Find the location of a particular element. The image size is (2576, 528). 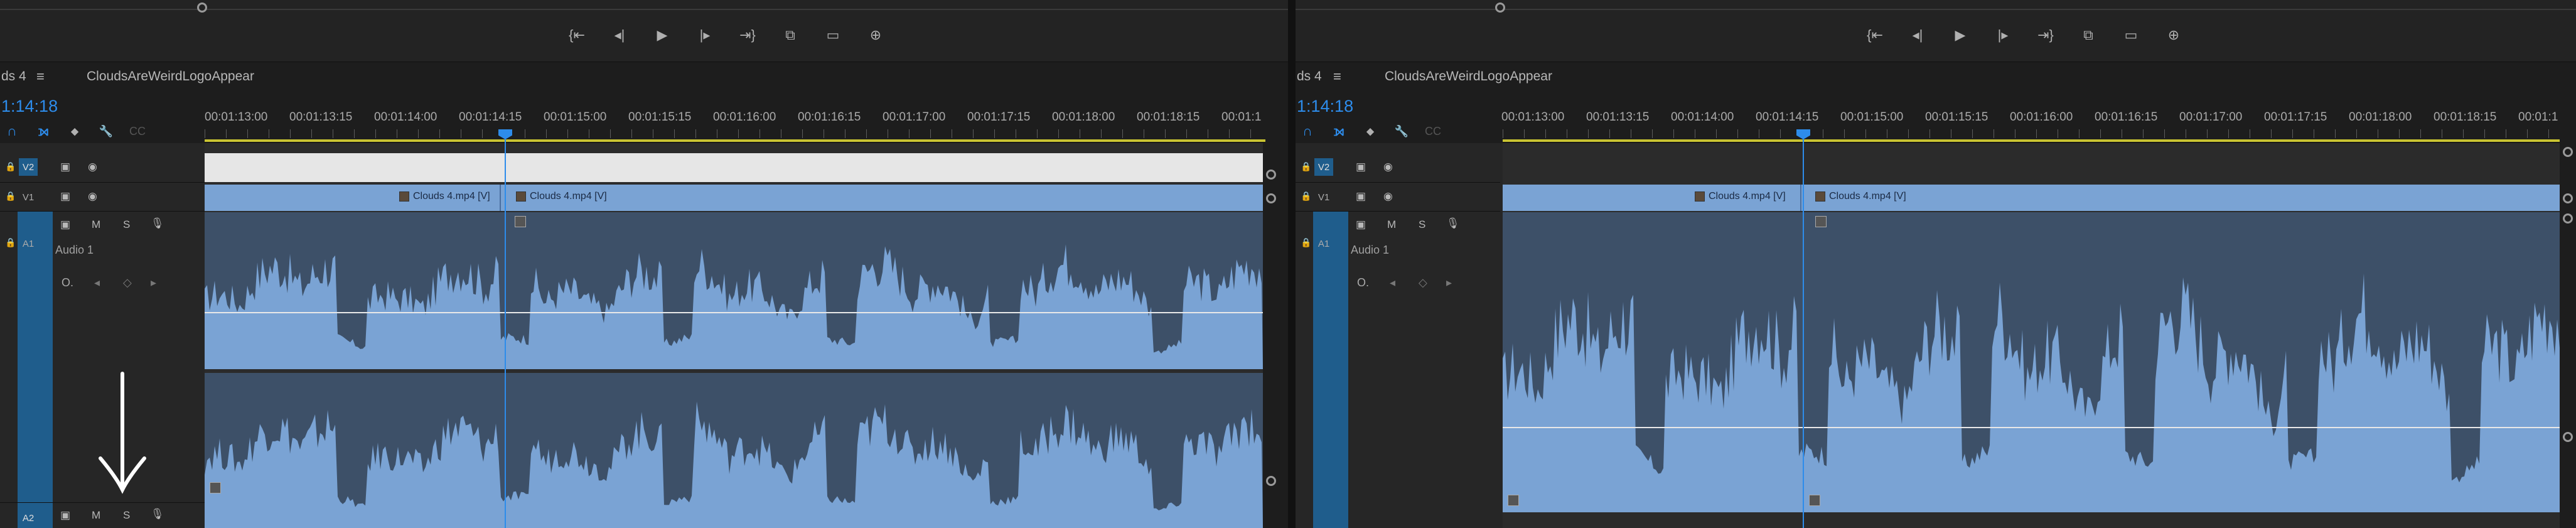

monitor-scrub-knob is located at coordinates (1500, 8).